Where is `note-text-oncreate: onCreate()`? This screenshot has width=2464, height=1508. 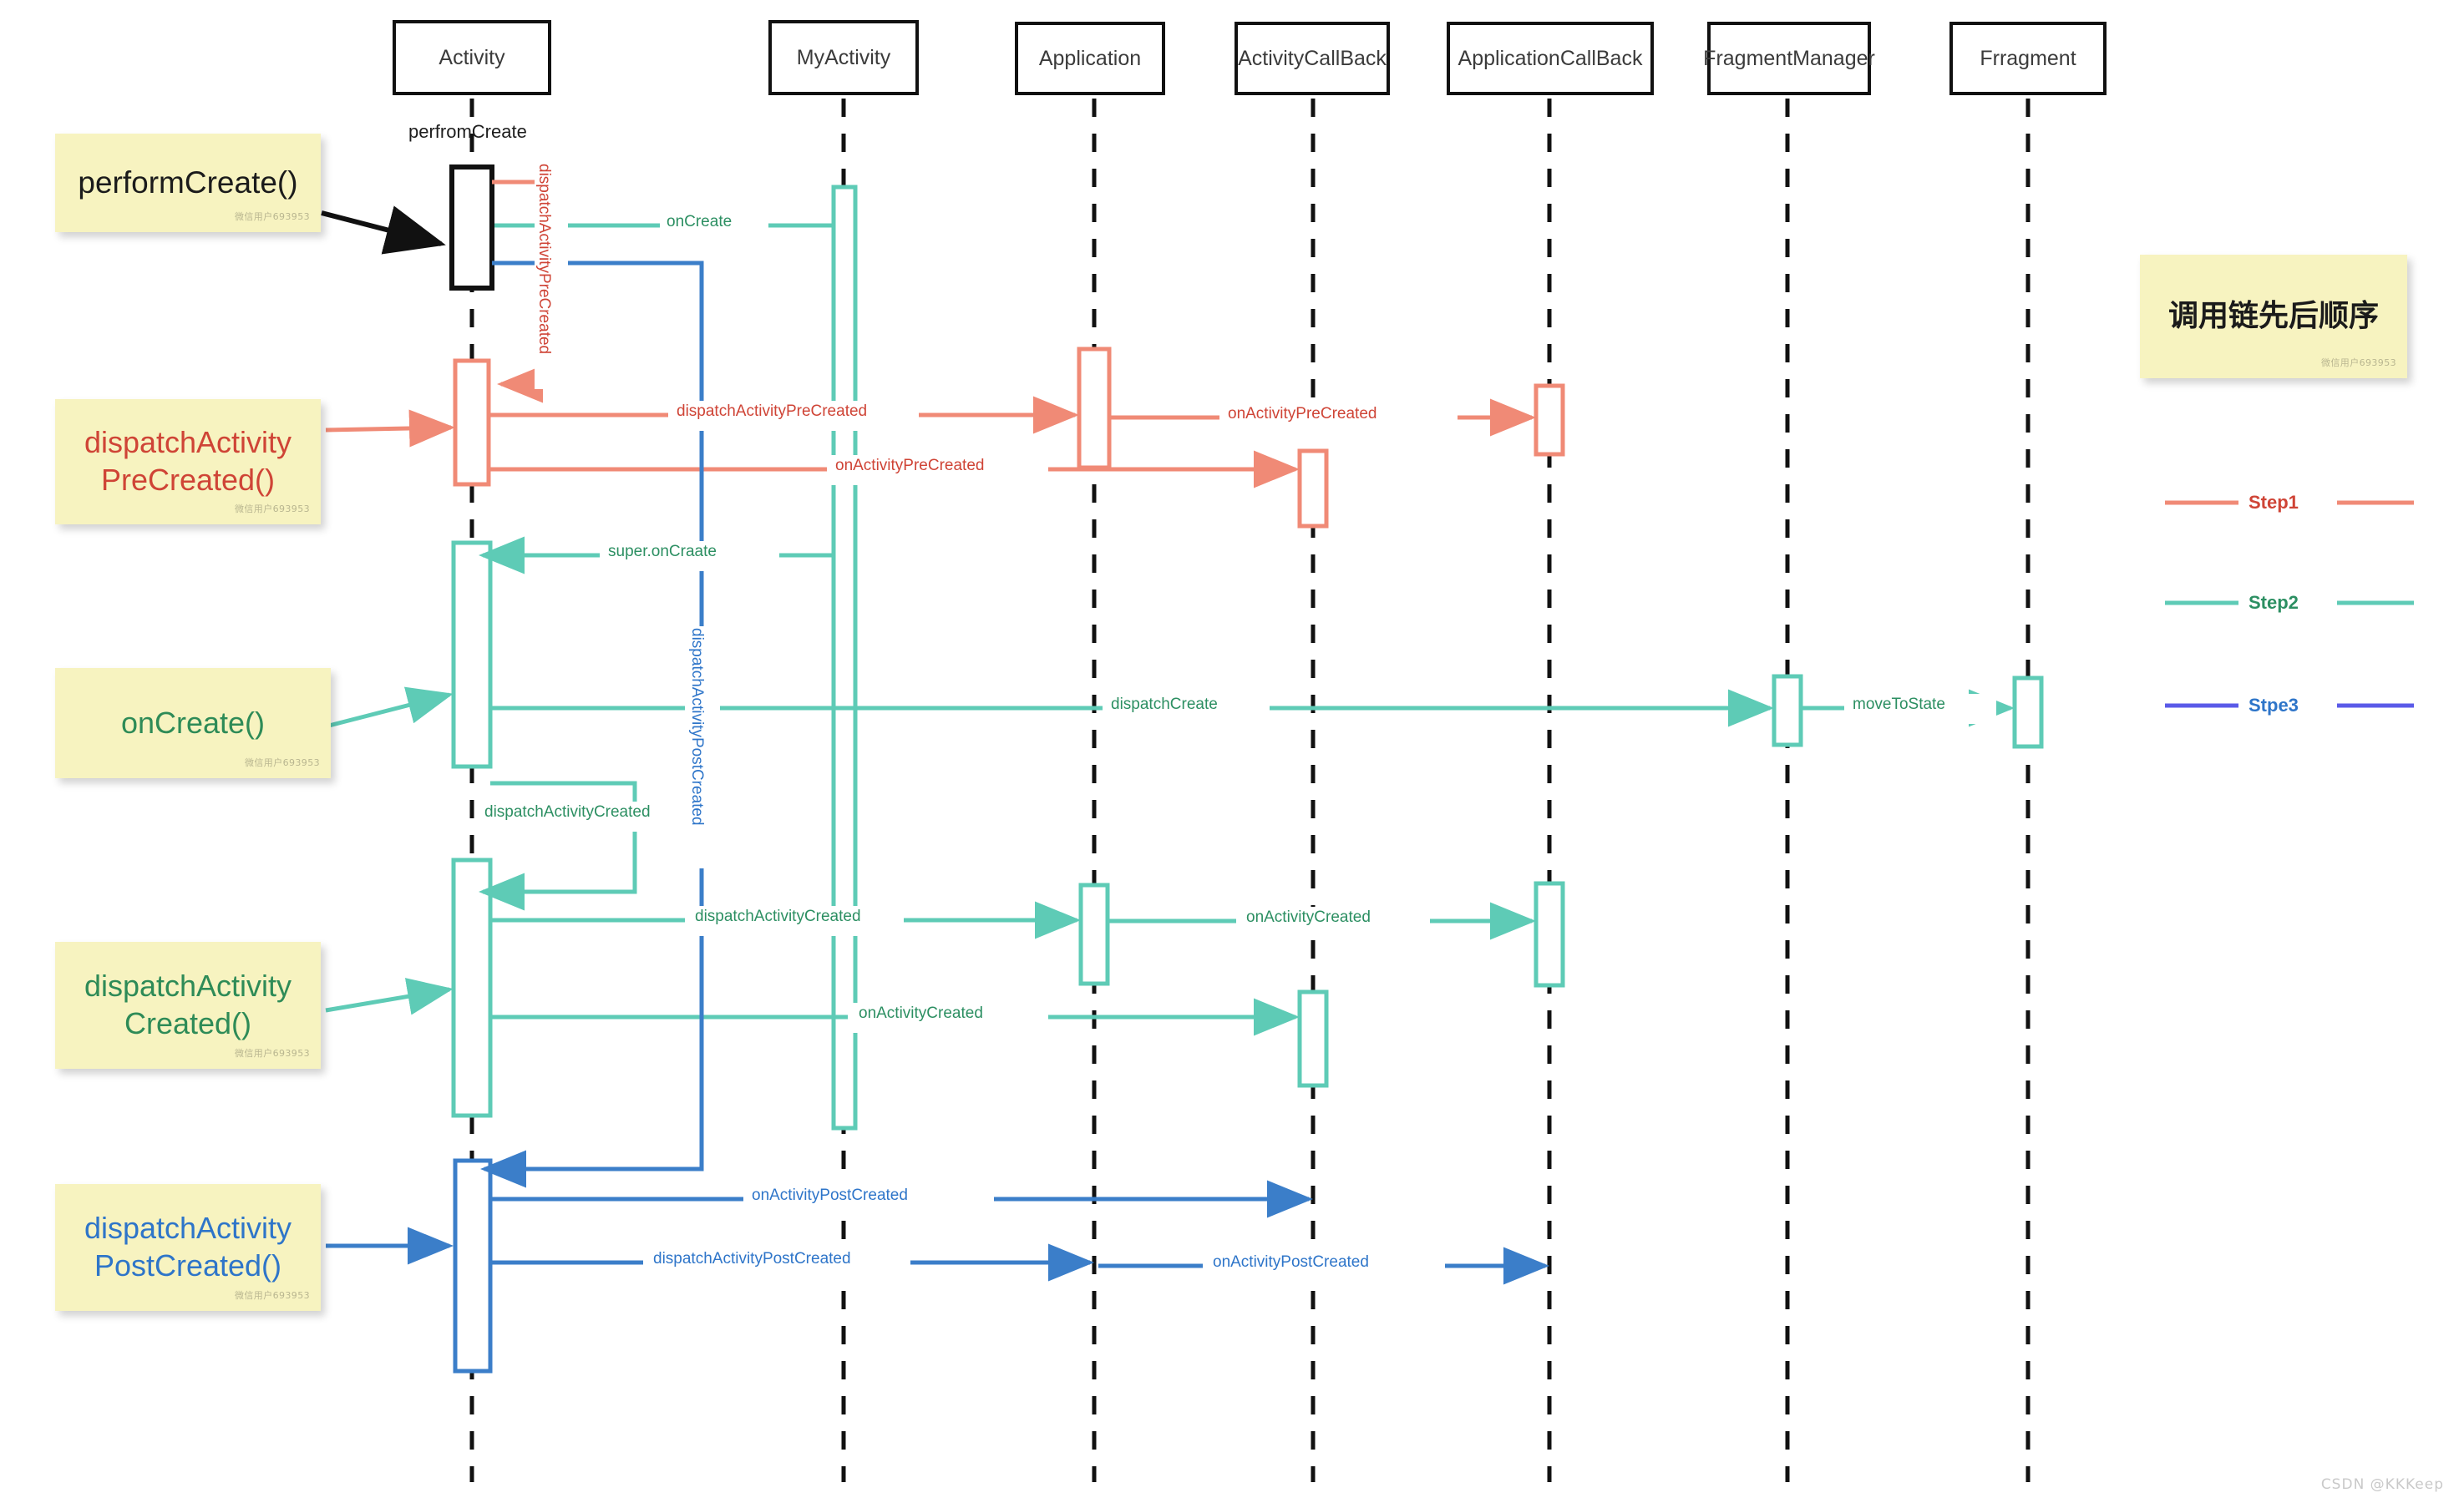 note-text-oncreate: onCreate() is located at coordinates (193, 722).